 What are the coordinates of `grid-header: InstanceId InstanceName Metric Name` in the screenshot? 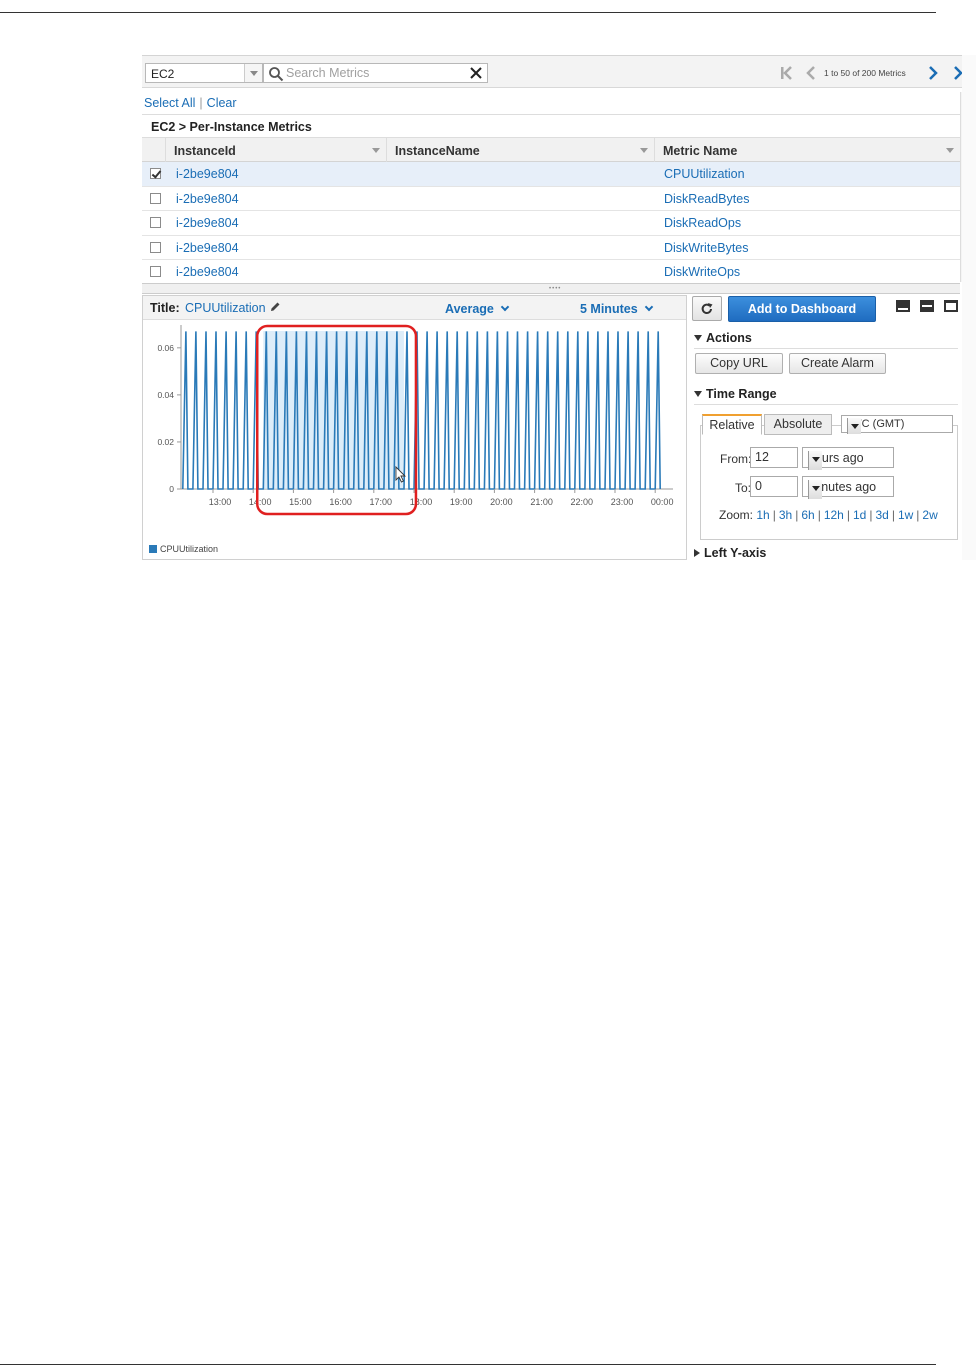 It's located at (551, 150).